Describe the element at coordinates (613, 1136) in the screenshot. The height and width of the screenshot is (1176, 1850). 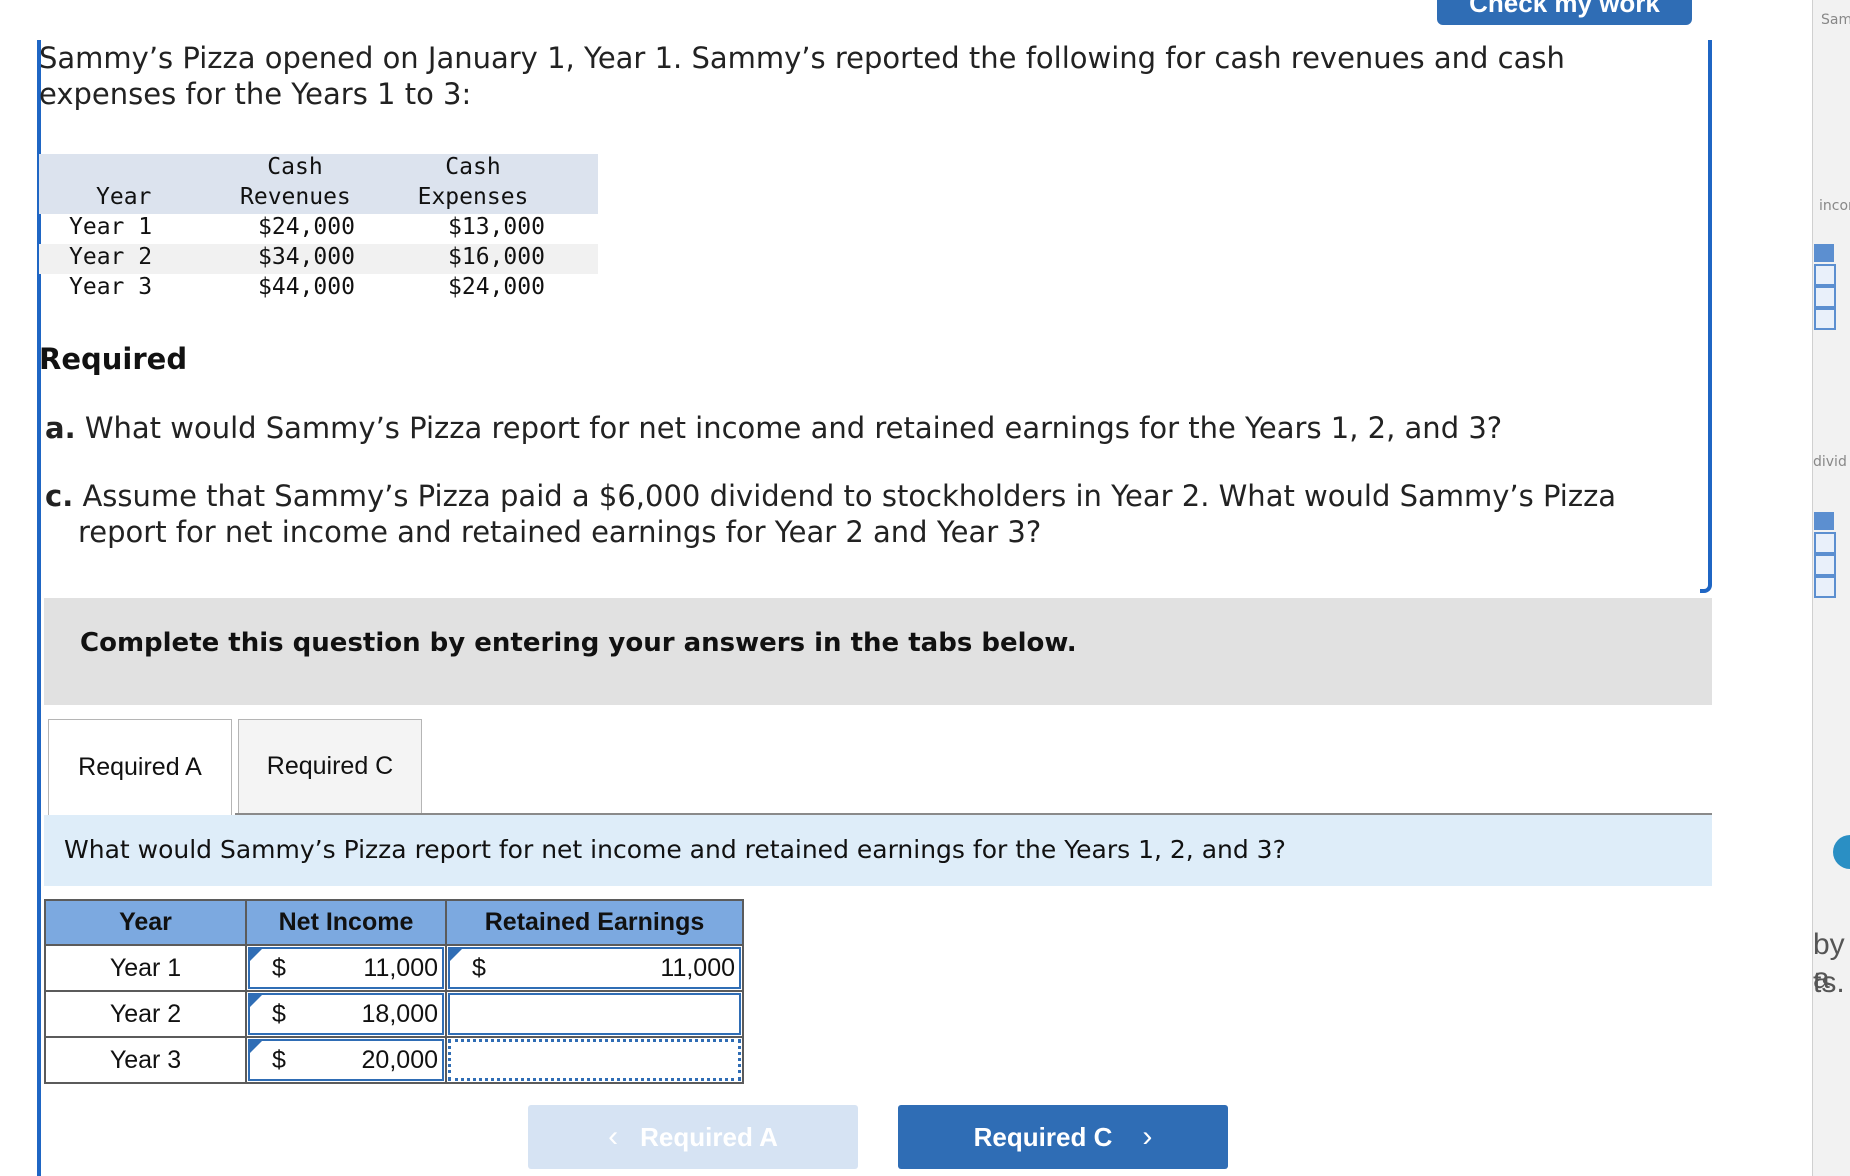
I see `chevron-left-icon: ‹` at that location.